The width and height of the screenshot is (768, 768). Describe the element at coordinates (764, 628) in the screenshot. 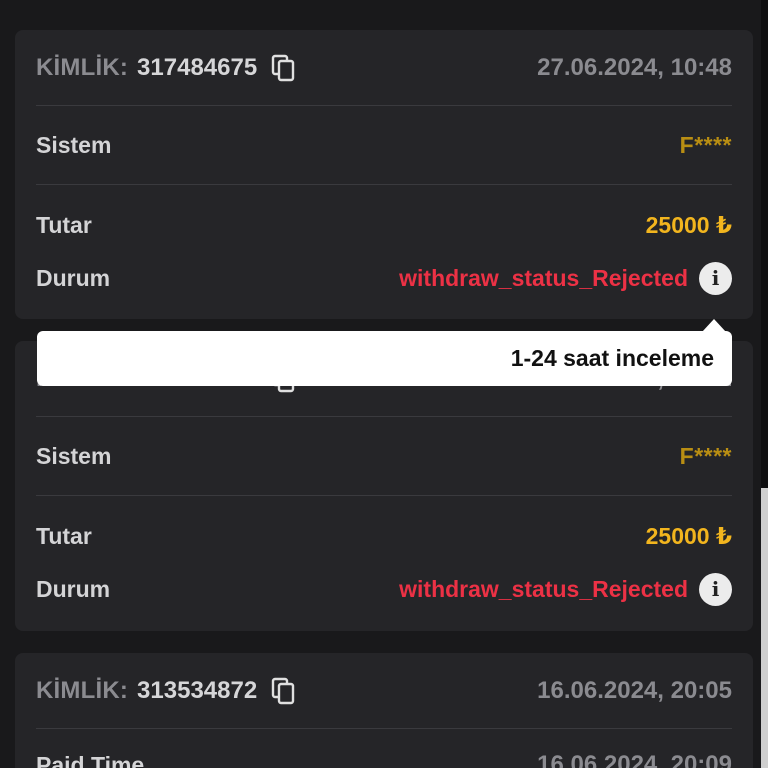

I see `scrollbar-thumb` at that location.